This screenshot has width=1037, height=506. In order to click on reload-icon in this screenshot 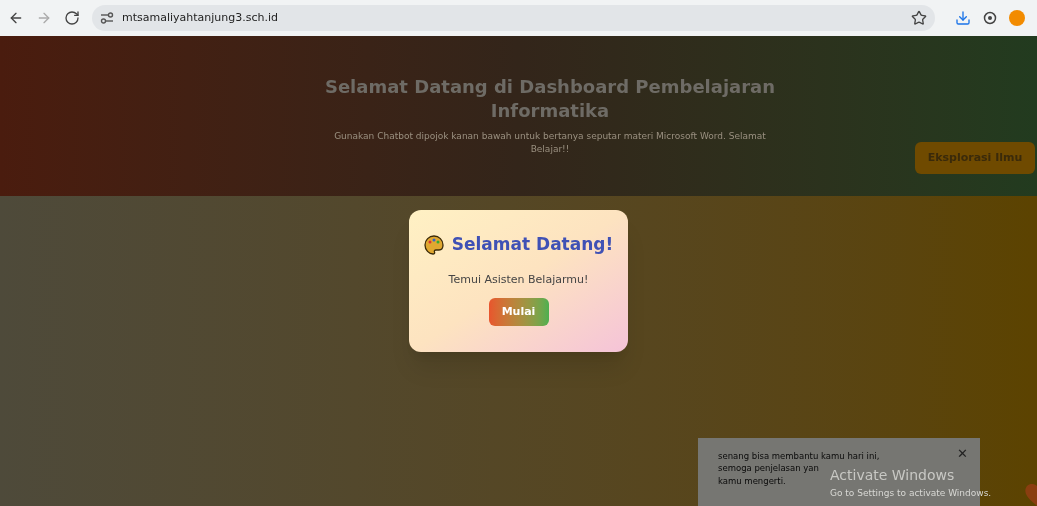, I will do `click(72, 18)`.